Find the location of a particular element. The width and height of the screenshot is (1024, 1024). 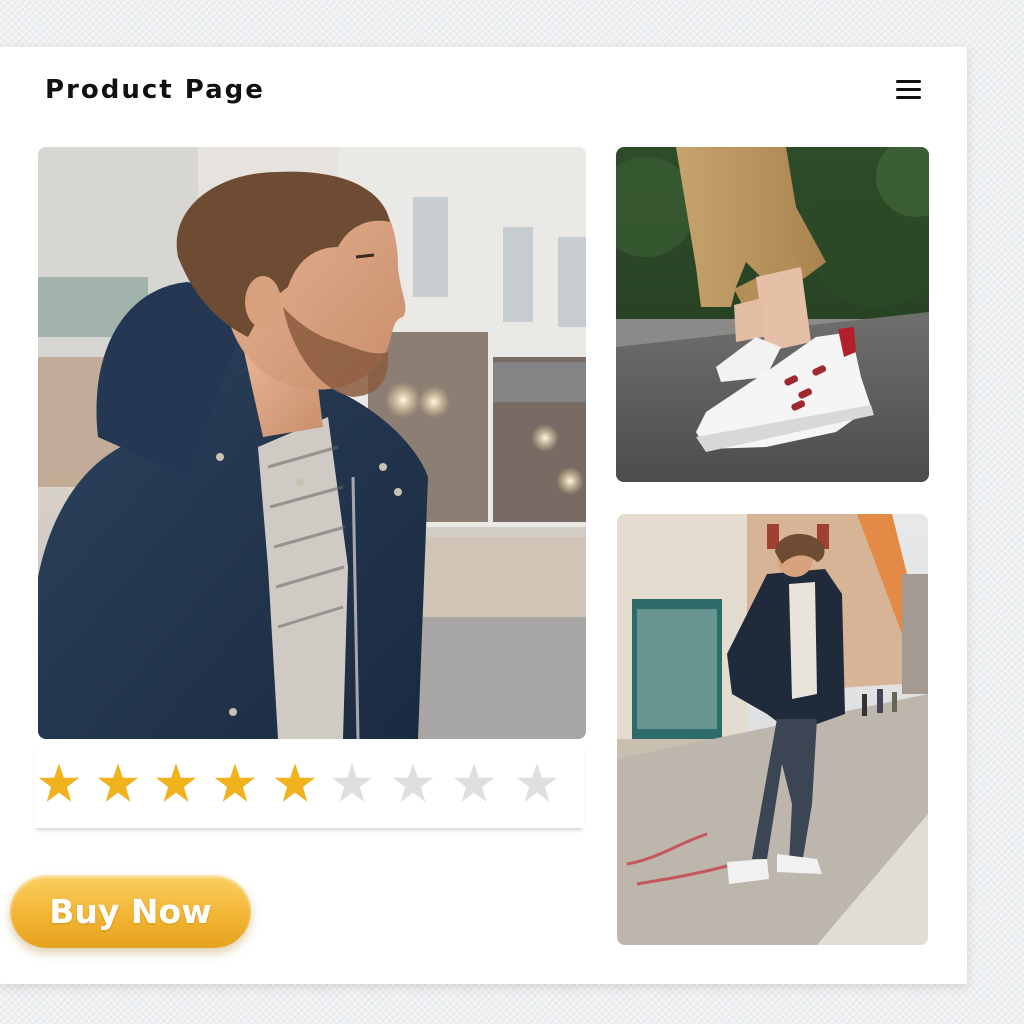

buy-now-button: Buy Now is located at coordinates (130, 911).